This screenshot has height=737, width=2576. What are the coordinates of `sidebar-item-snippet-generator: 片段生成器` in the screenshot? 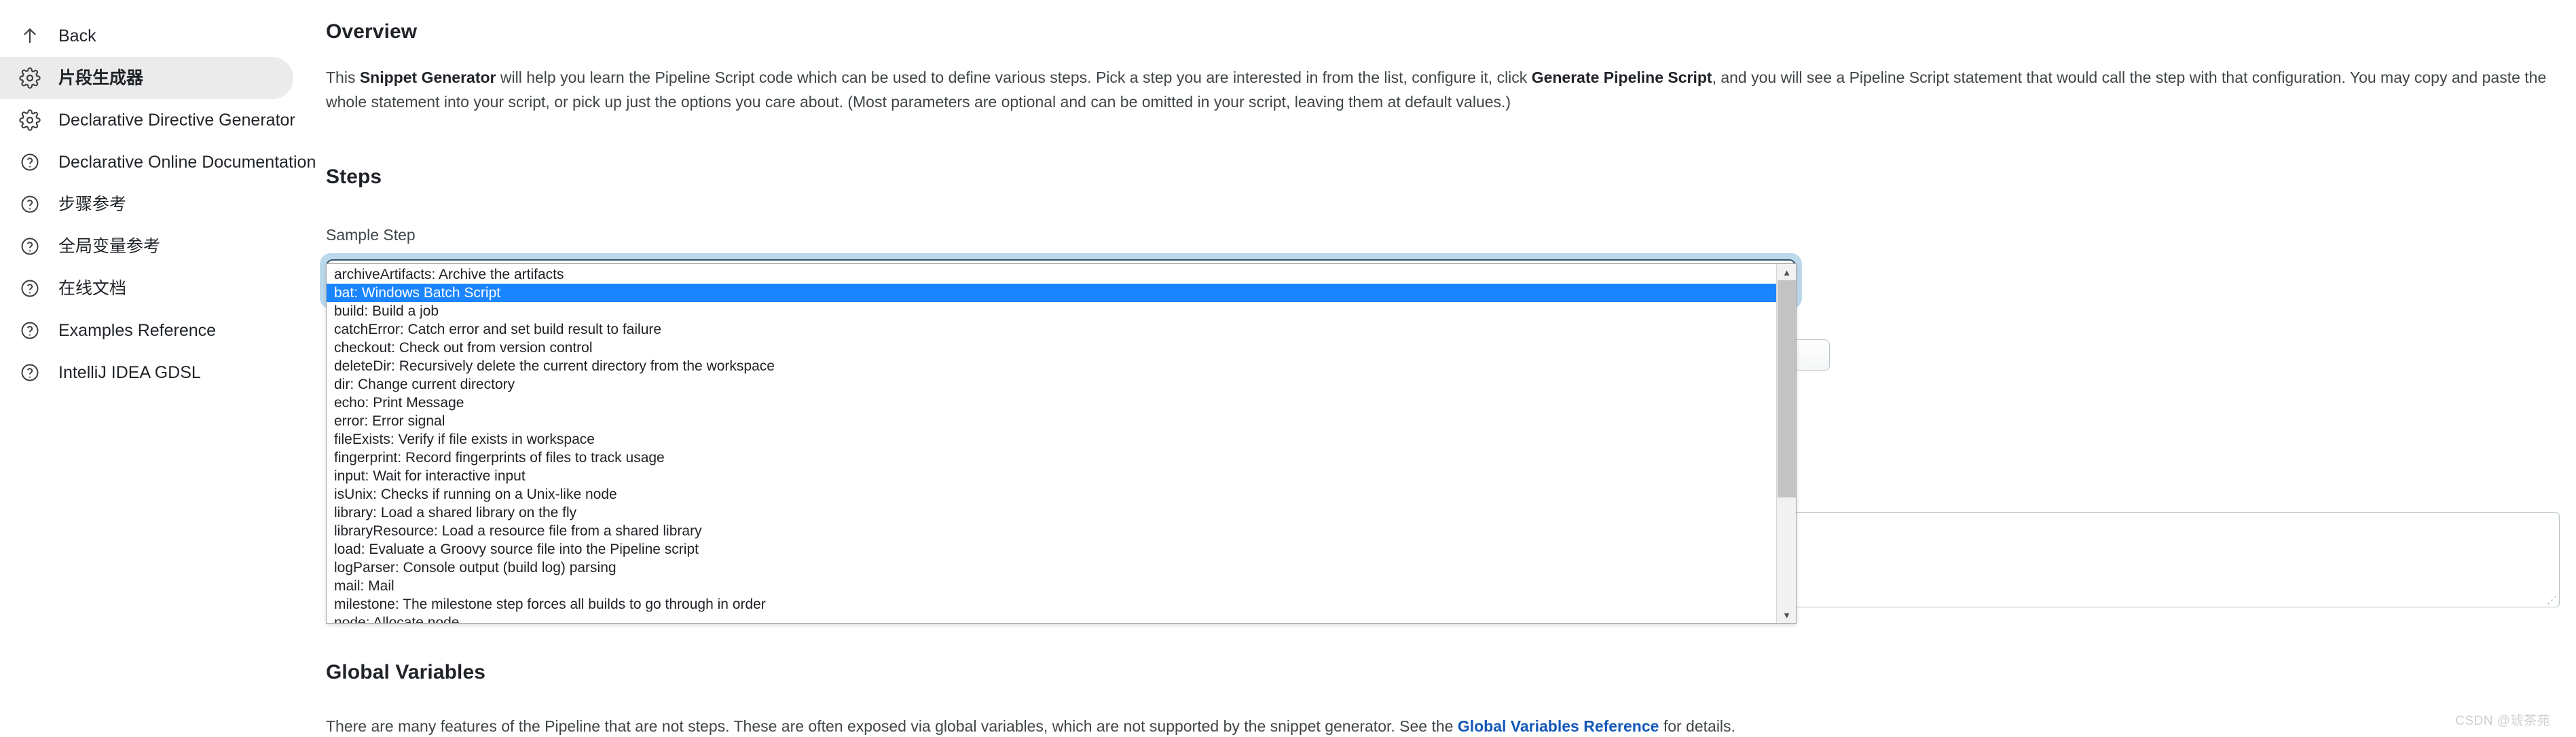 It's located at (146, 78).